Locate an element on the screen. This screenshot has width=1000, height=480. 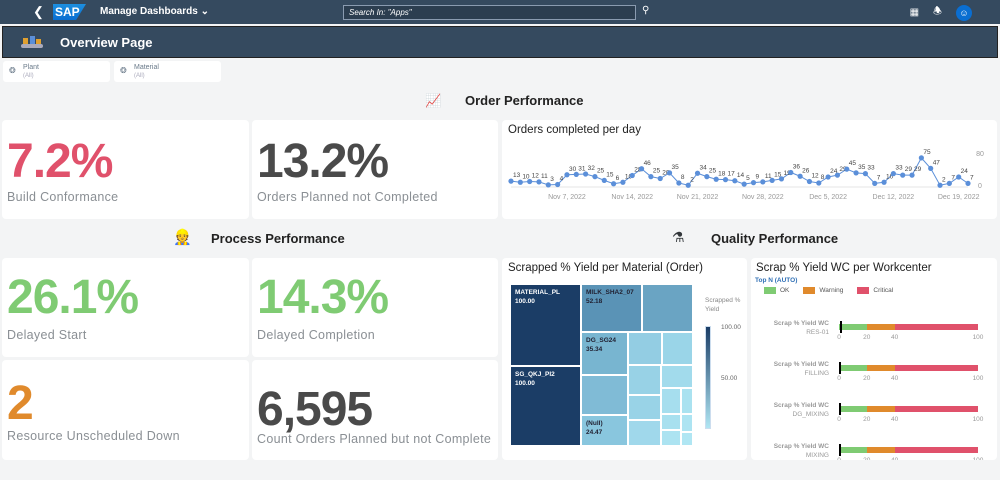
kpi-label: Resource Unscheduled Down is located at coordinates (93, 436).